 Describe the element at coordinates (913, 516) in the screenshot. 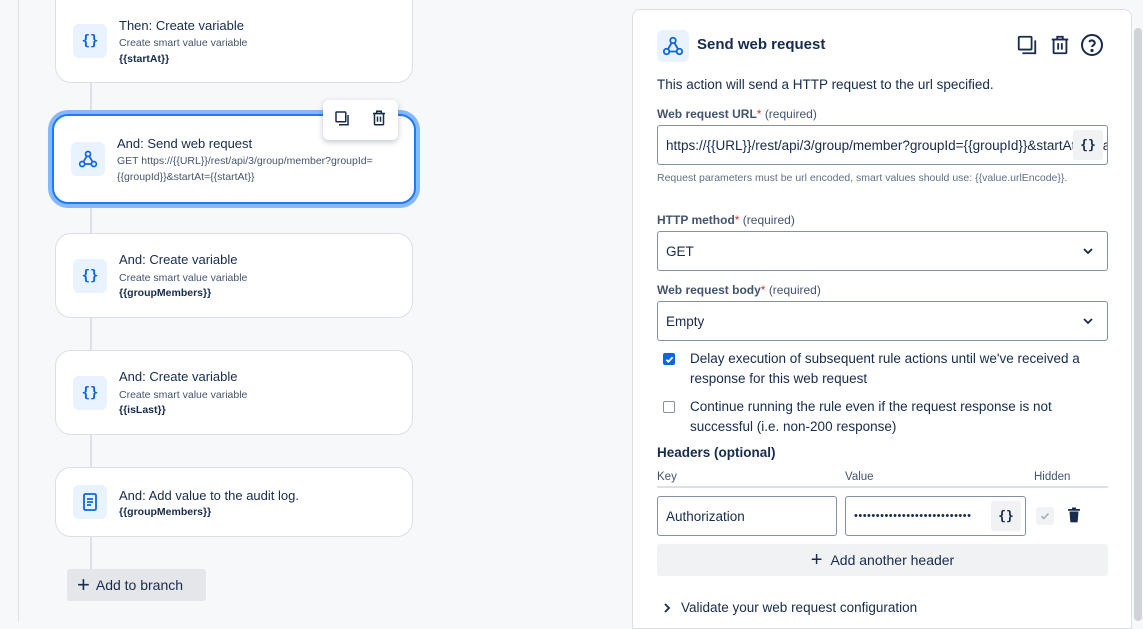

I see `header-value-masked: •••••••••••••••••••••••••••` at that location.